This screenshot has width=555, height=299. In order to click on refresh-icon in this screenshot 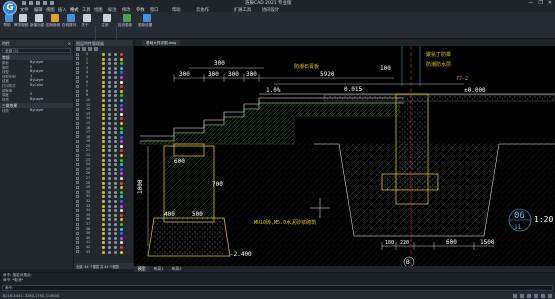, I will do `click(96, 49)`.